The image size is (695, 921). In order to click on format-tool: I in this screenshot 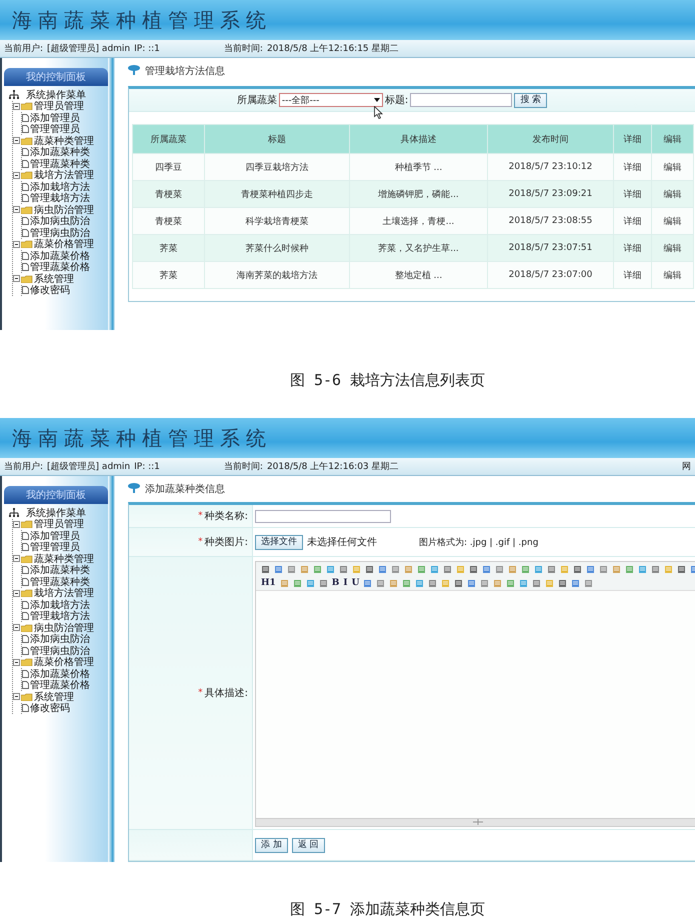, I will do `click(345, 583)`.